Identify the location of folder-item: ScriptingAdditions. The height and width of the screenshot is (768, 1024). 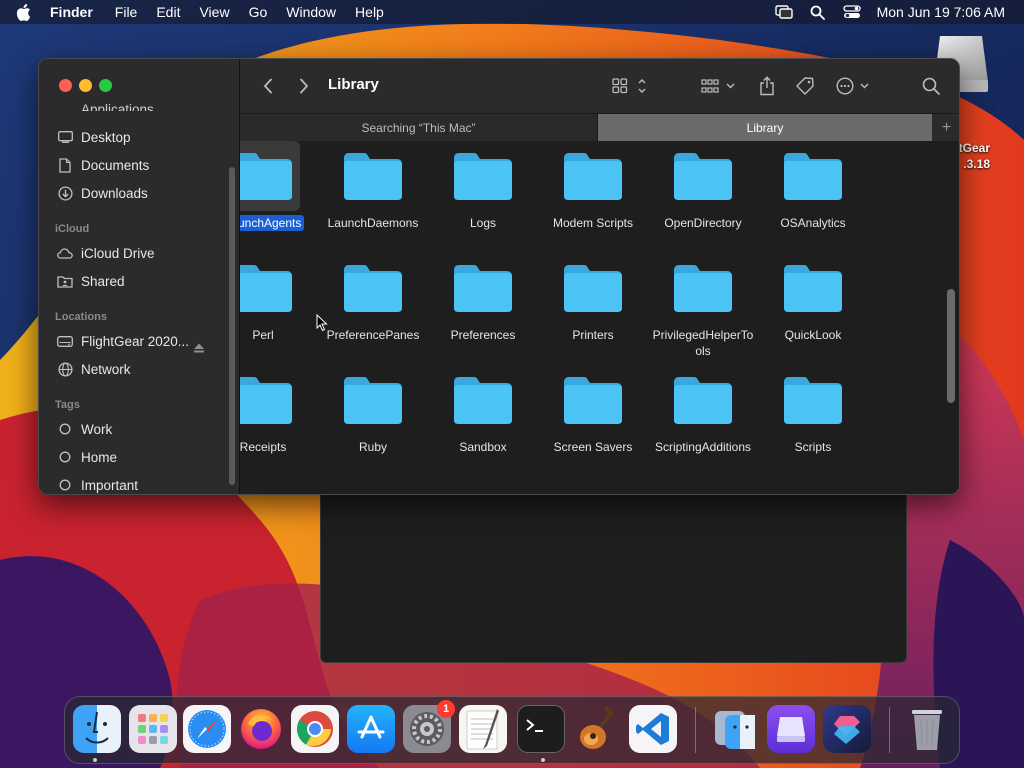
(703, 410).